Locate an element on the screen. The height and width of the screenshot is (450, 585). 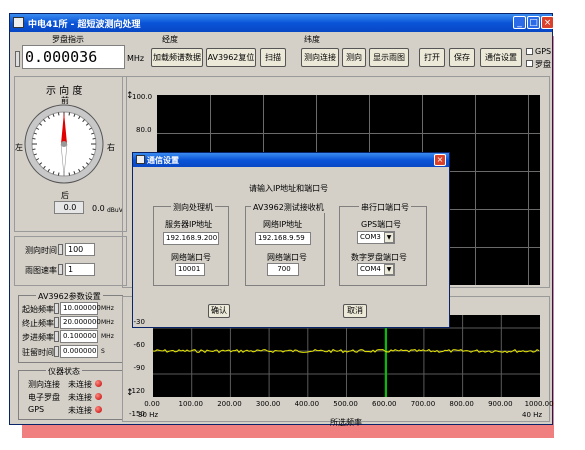
status-label-compass: 电子罗盘 is located at coordinates (44, 397).